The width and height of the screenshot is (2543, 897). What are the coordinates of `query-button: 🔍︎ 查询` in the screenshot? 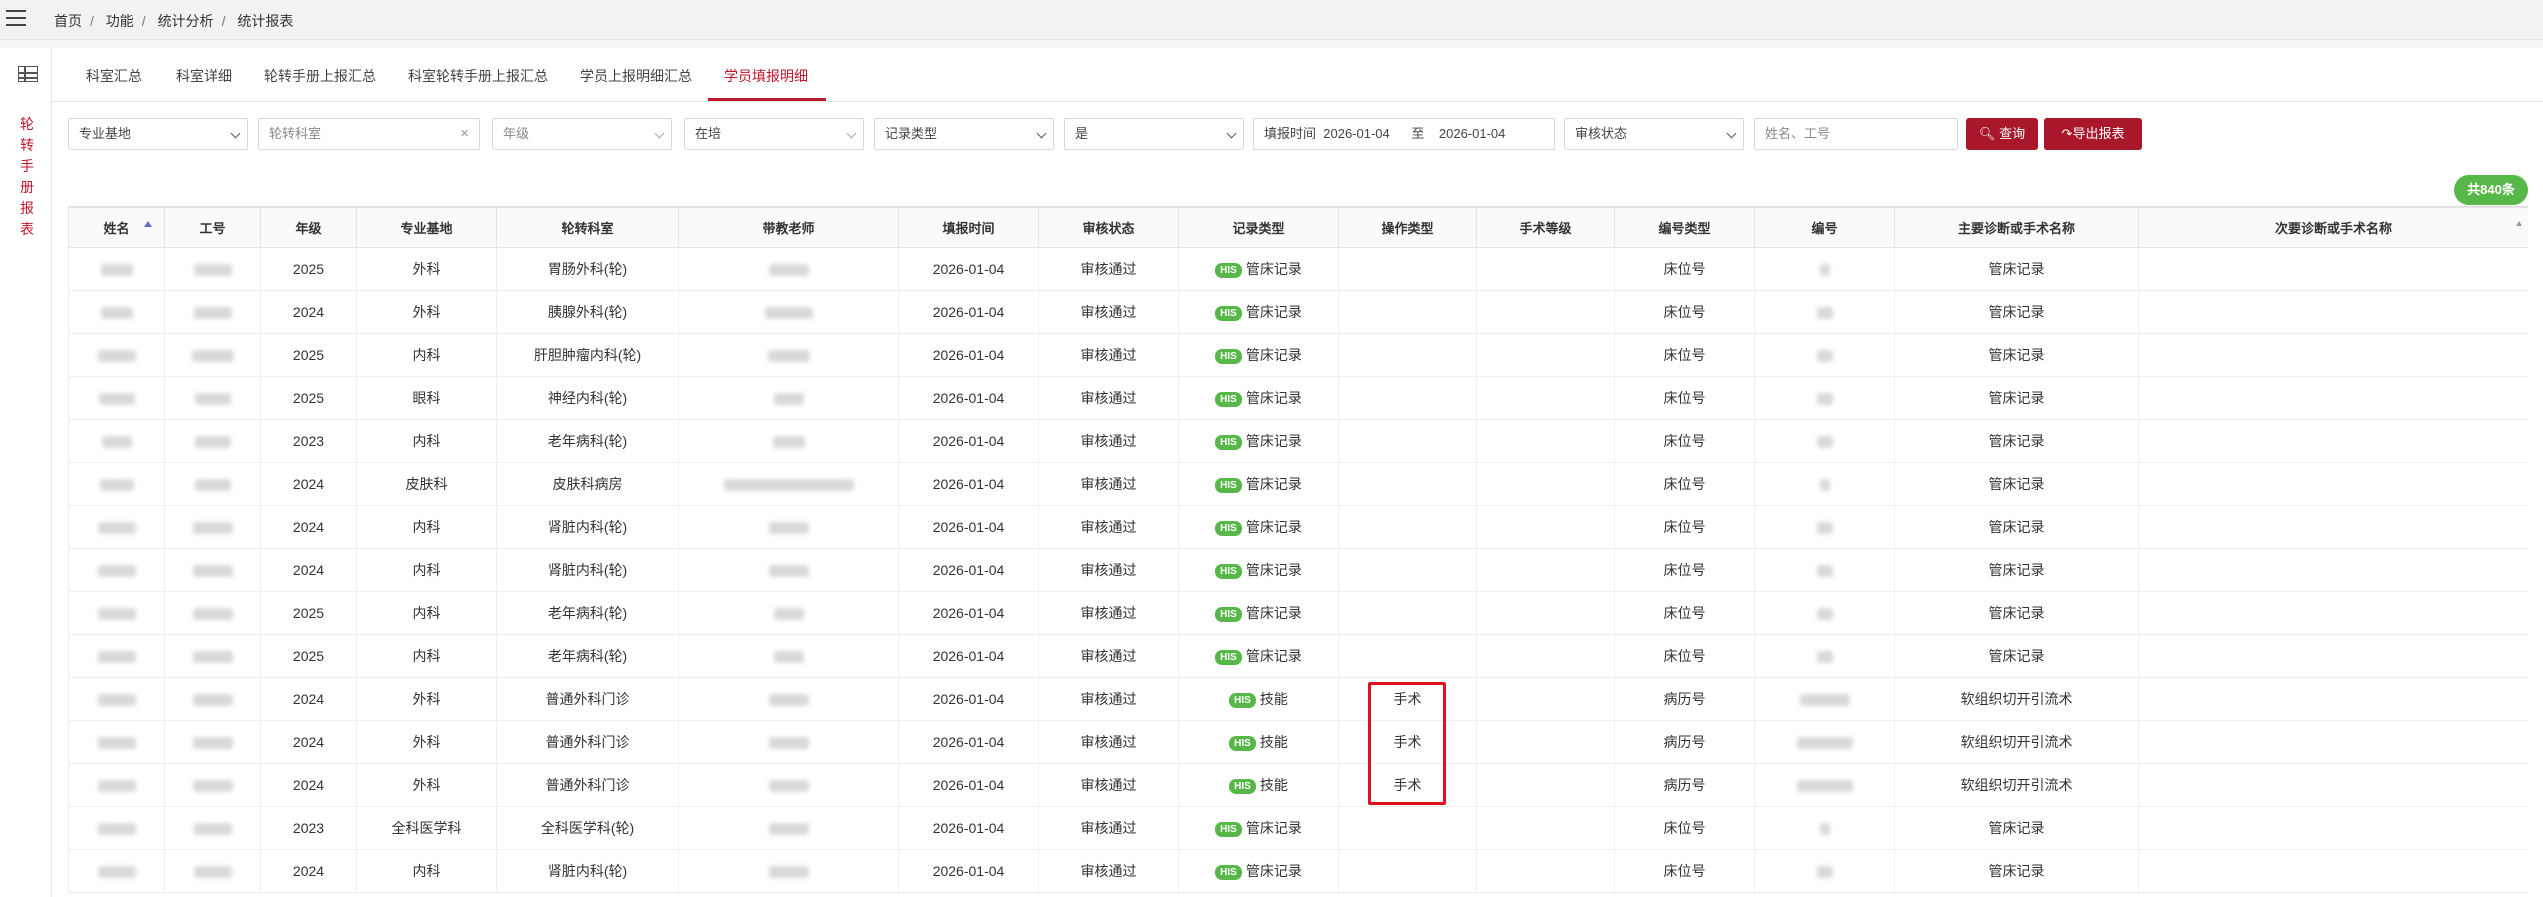 It's located at (2002, 134).